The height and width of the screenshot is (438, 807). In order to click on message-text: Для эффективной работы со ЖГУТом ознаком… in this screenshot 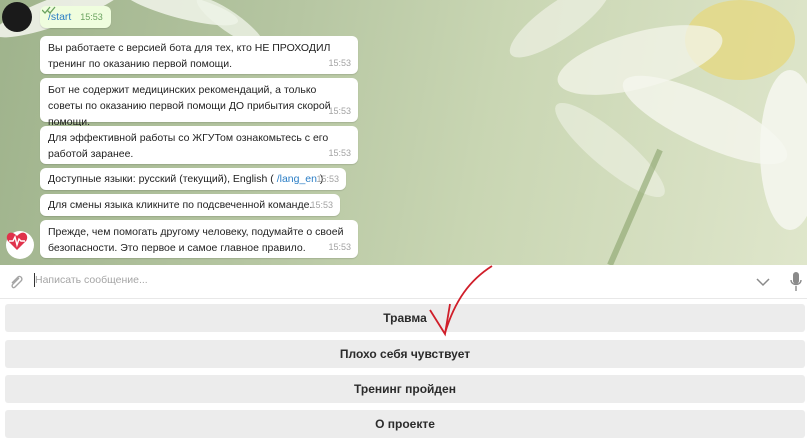, I will do `click(188, 146)`.